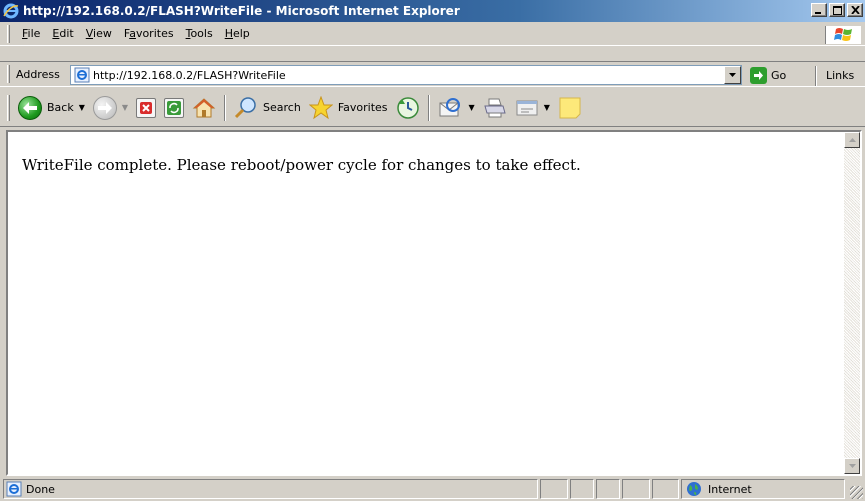 This screenshot has height=501, width=865. Describe the element at coordinates (779, 75) in the screenshot. I see `go-label: Go` at that location.